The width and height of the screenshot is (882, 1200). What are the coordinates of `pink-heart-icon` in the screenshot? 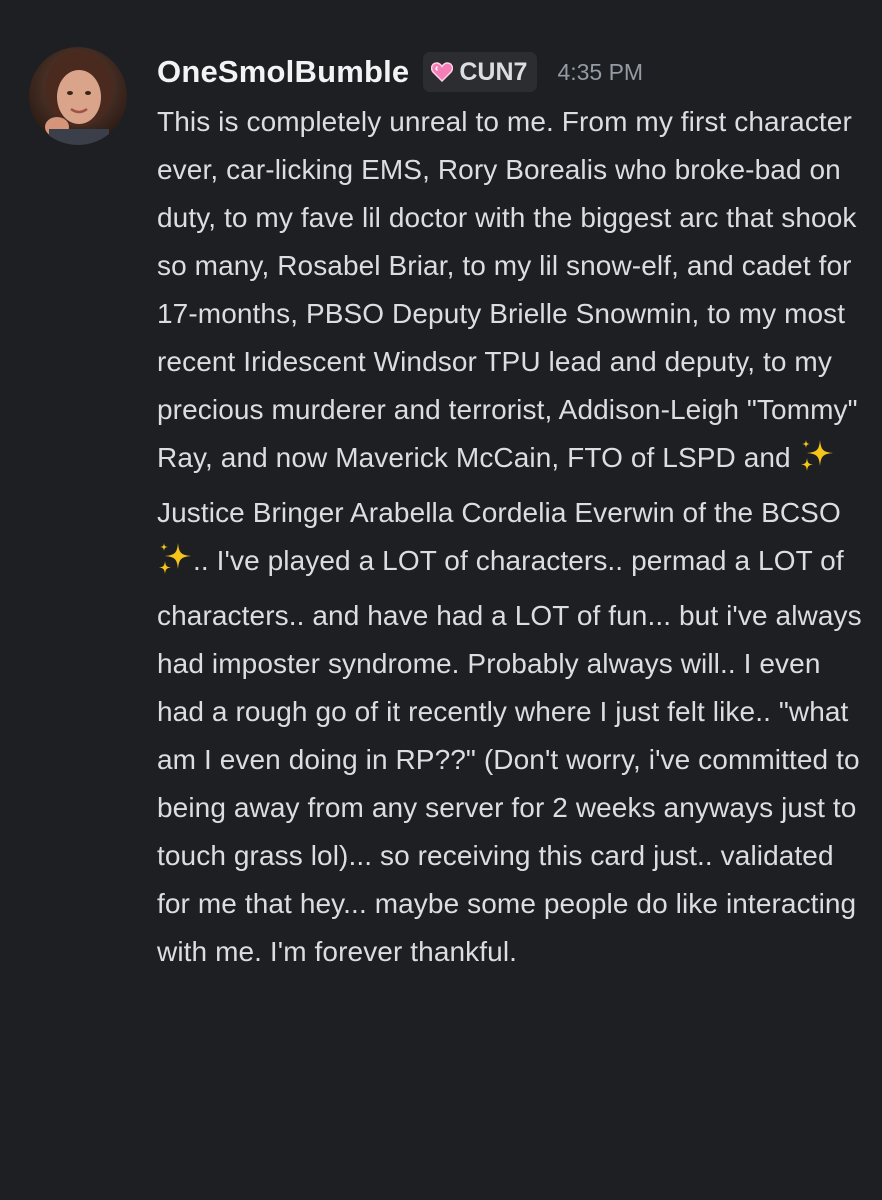 It's located at (442, 72).